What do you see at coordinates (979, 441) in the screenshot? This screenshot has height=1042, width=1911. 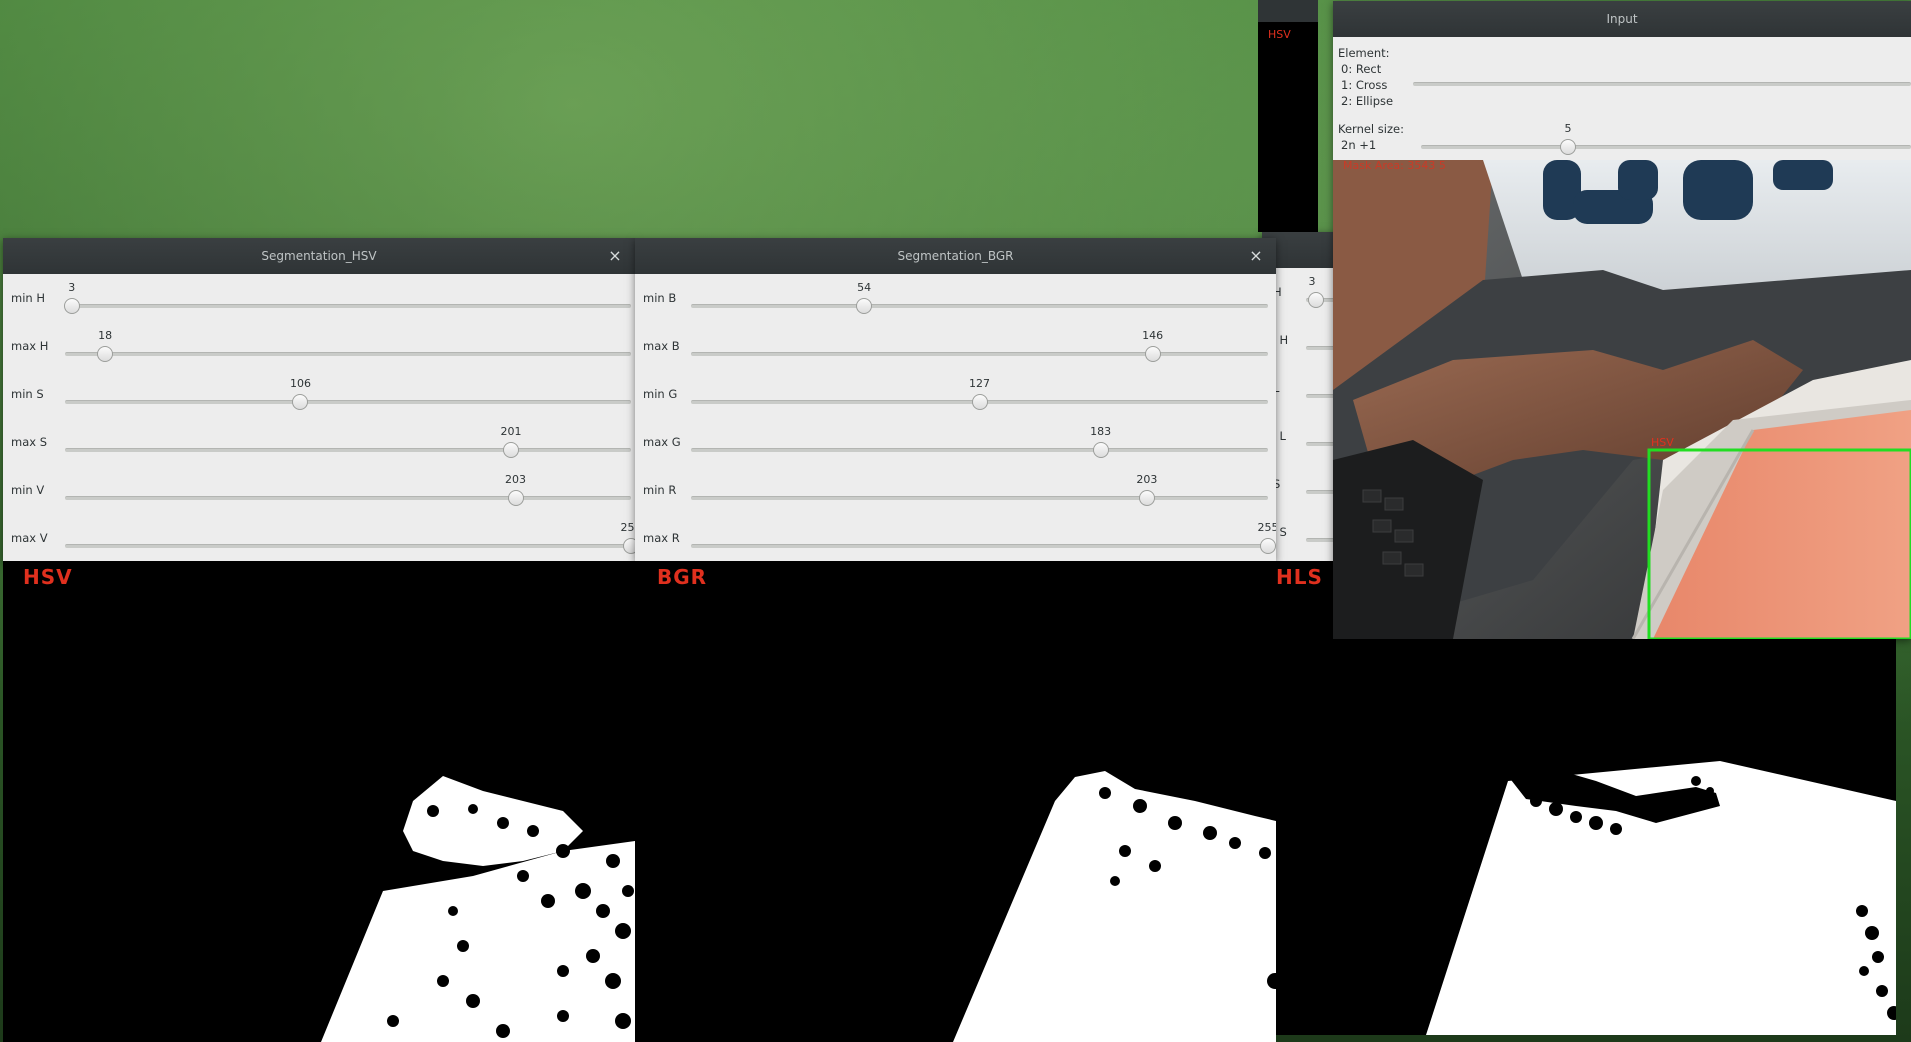 I see `trackbar-slider: 183` at bounding box center [979, 441].